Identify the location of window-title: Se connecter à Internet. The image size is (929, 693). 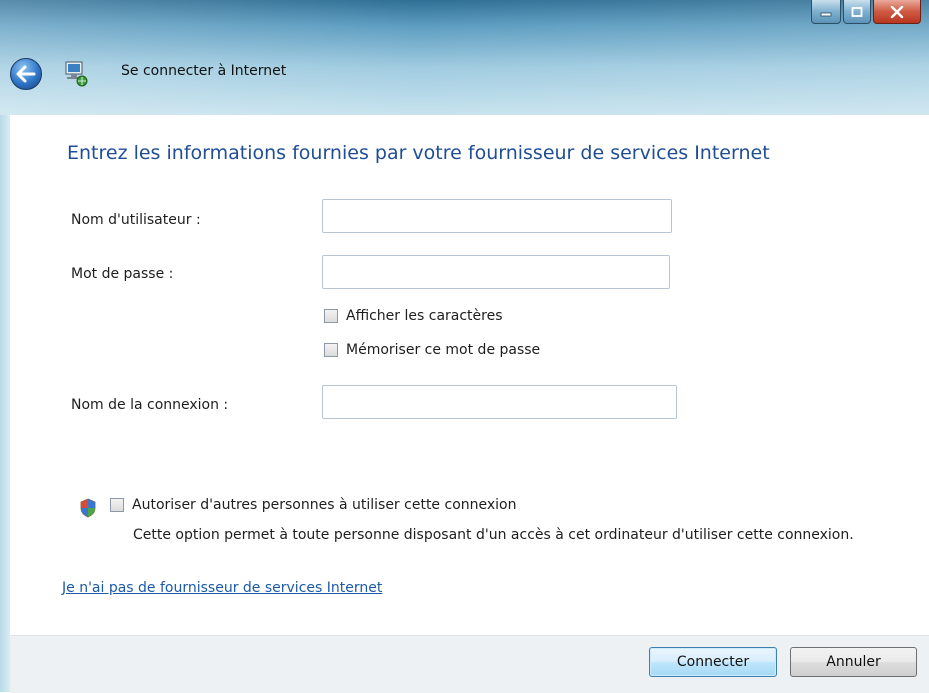
(204, 71).